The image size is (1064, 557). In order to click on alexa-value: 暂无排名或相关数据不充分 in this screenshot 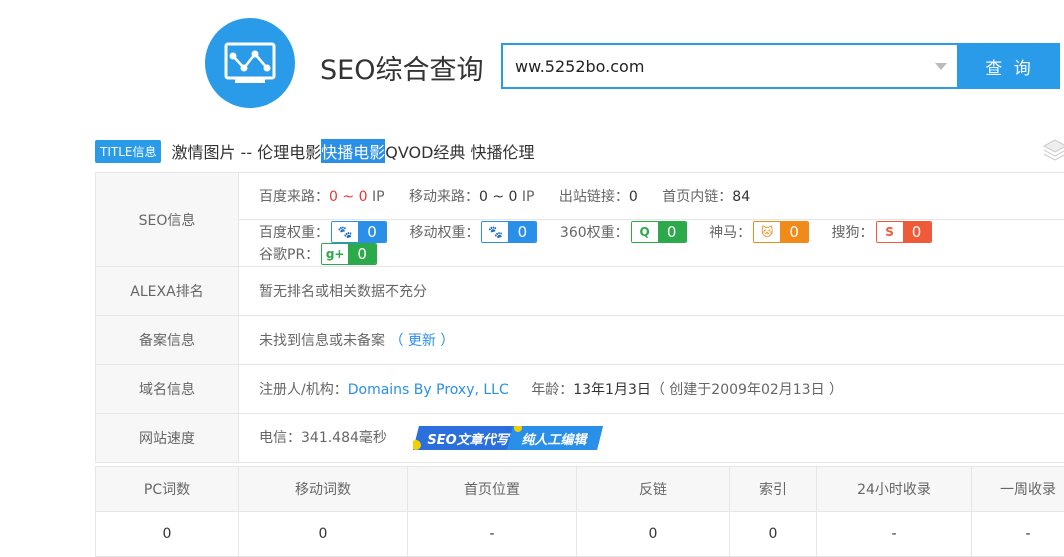, I will do `click(651, 291)`.